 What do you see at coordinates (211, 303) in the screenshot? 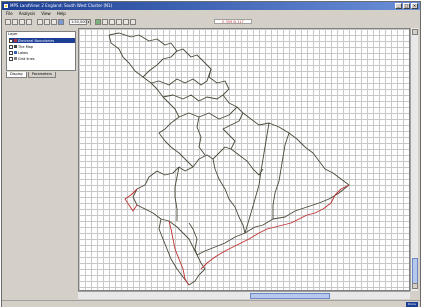
I see `status-bar: Done` at bounding box center [211, 303].